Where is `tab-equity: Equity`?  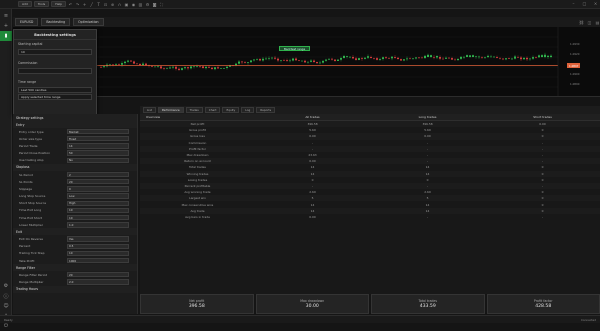
tab-equity: Equity is located at coordinates (230, 110).